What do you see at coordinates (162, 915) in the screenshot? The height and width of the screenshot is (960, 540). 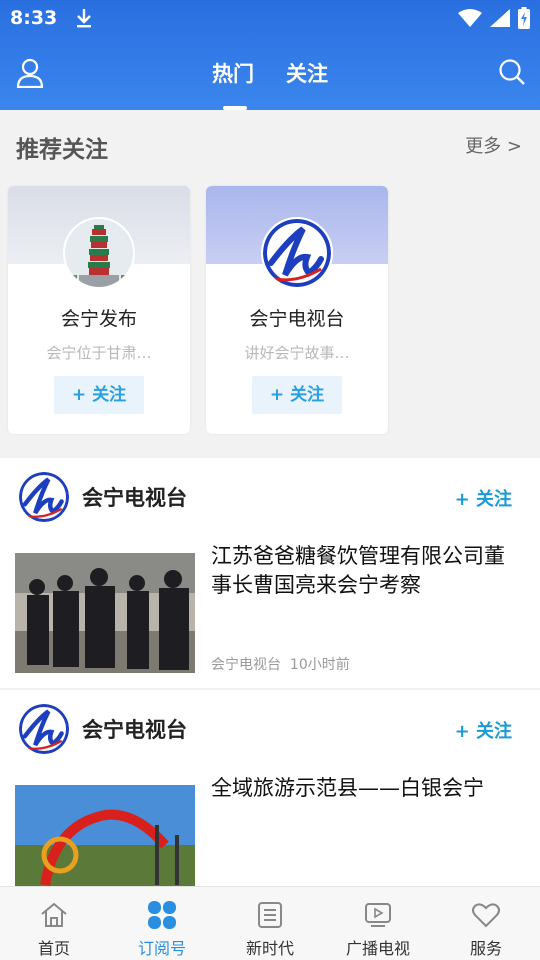 I see `subscribe-icon` at bounding box center [162, 915].